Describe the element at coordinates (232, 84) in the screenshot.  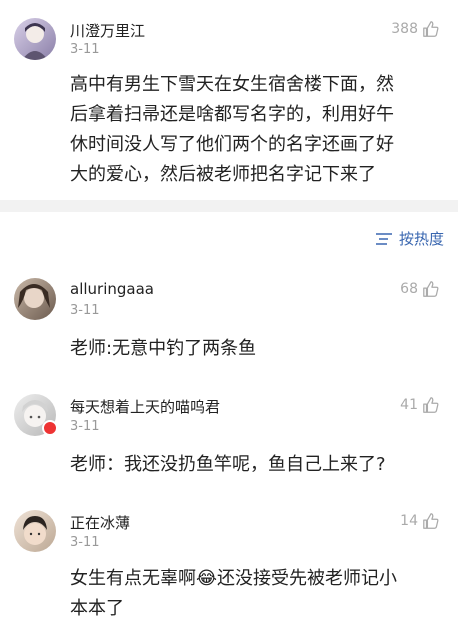
I see `comment-text-line: 高中有男生下雪天在女生宿舍楼下面，然` at that location.